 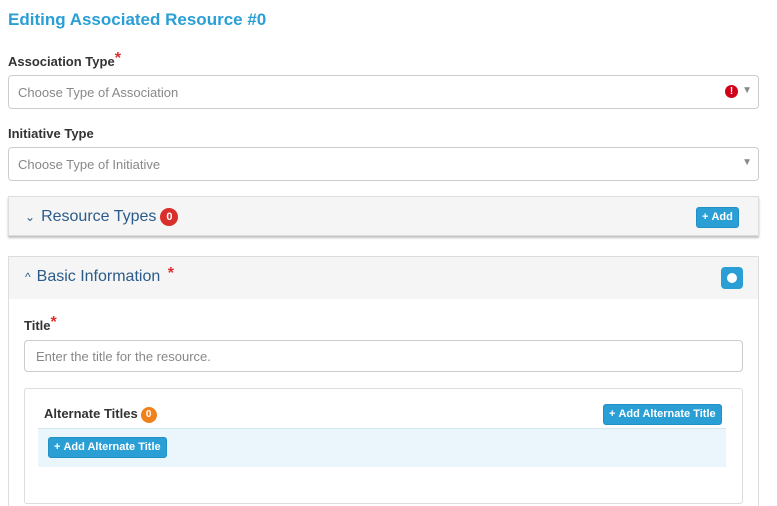 What do you see at coordinates (667, 414) in the screenshot?
I see `add-alternate-title-header-label: Add Alternate Title` at bounding box center [667, 414].